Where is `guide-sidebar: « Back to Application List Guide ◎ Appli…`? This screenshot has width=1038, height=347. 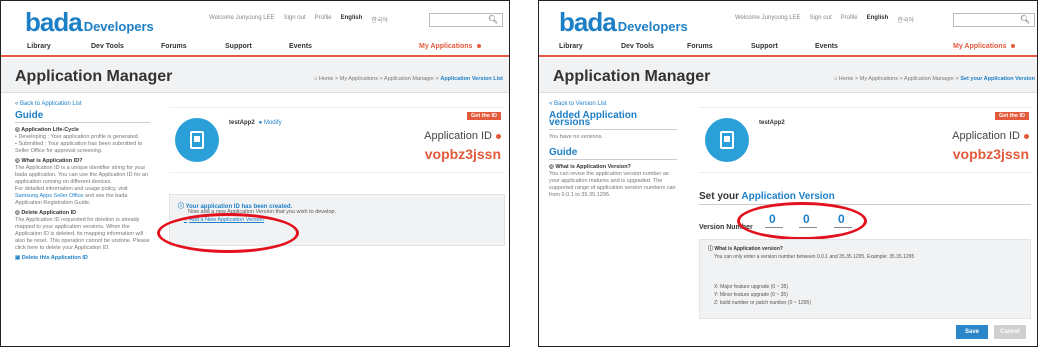 guide-sidebar: « Back to Application List Guide ◎ Appli… is located at coordinates (82, 181).